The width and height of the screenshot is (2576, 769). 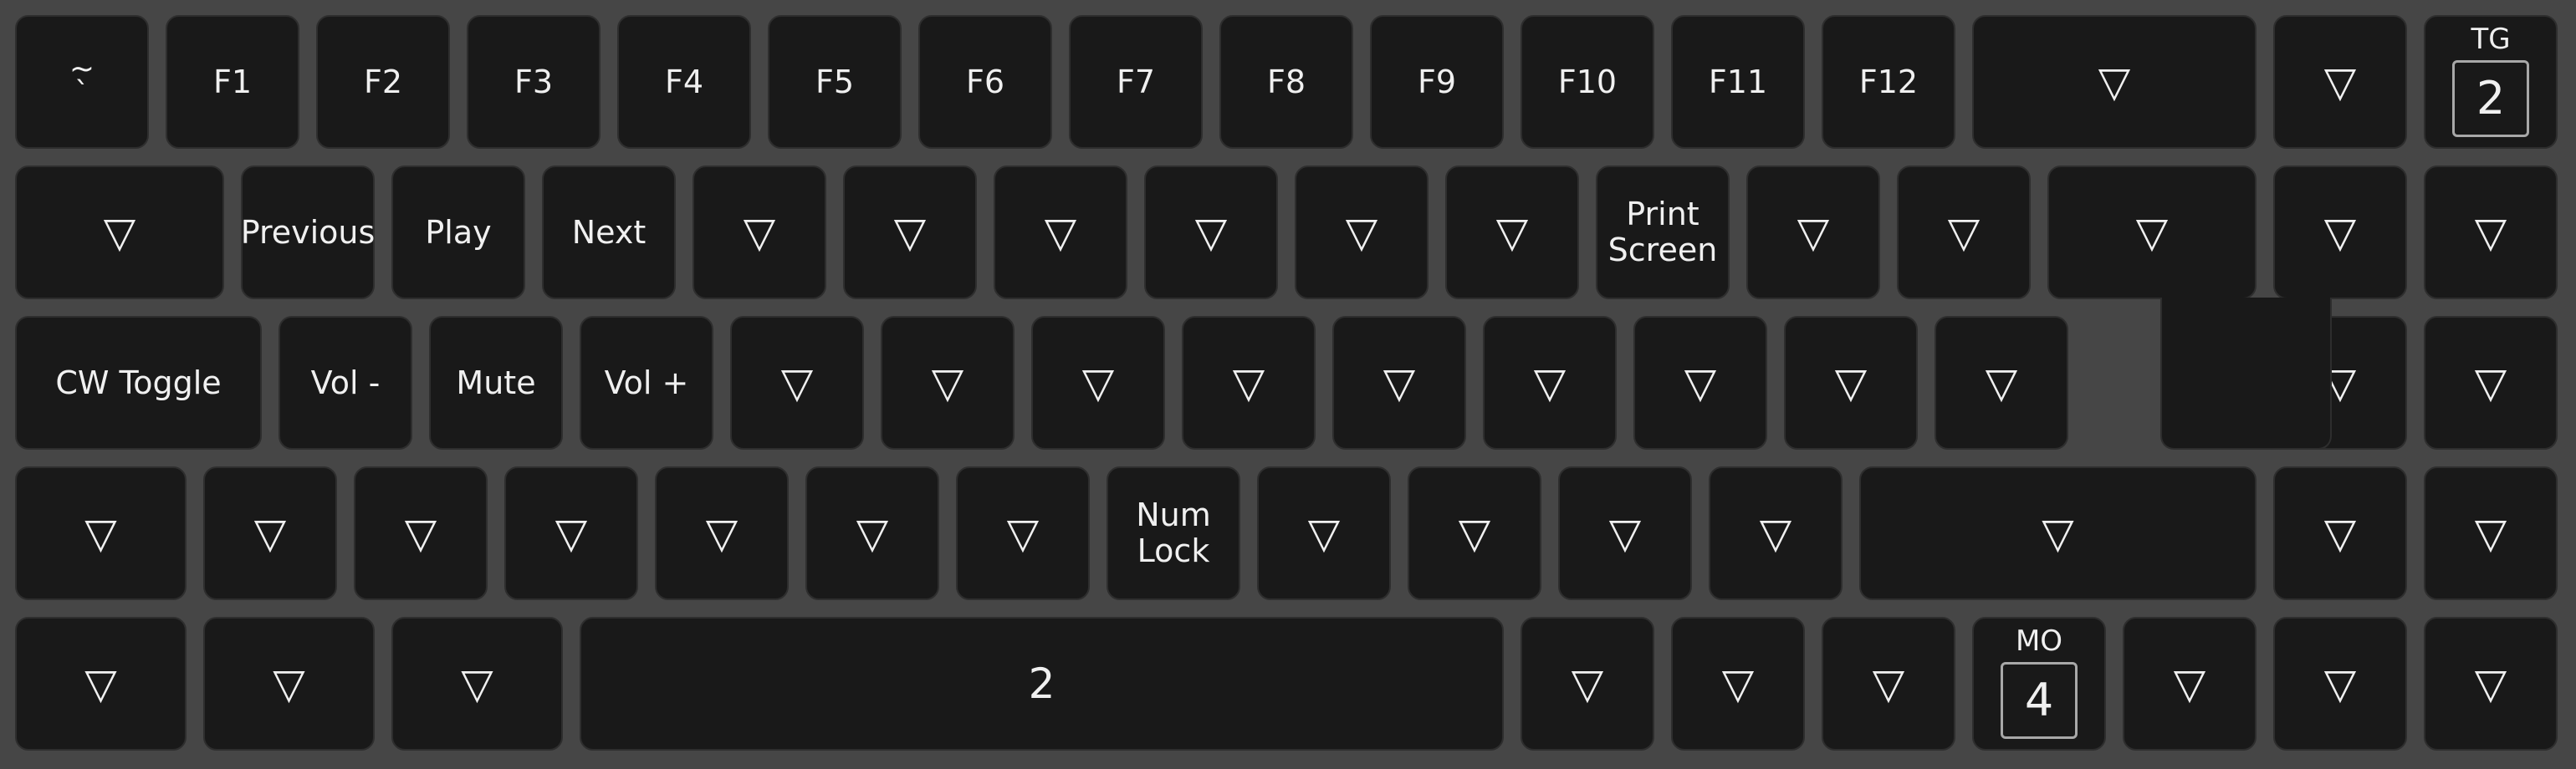 What do you see at coordinates (383, 82) in the screenshot?
I see `key-f2: F2` at bounding box center [383, 82].